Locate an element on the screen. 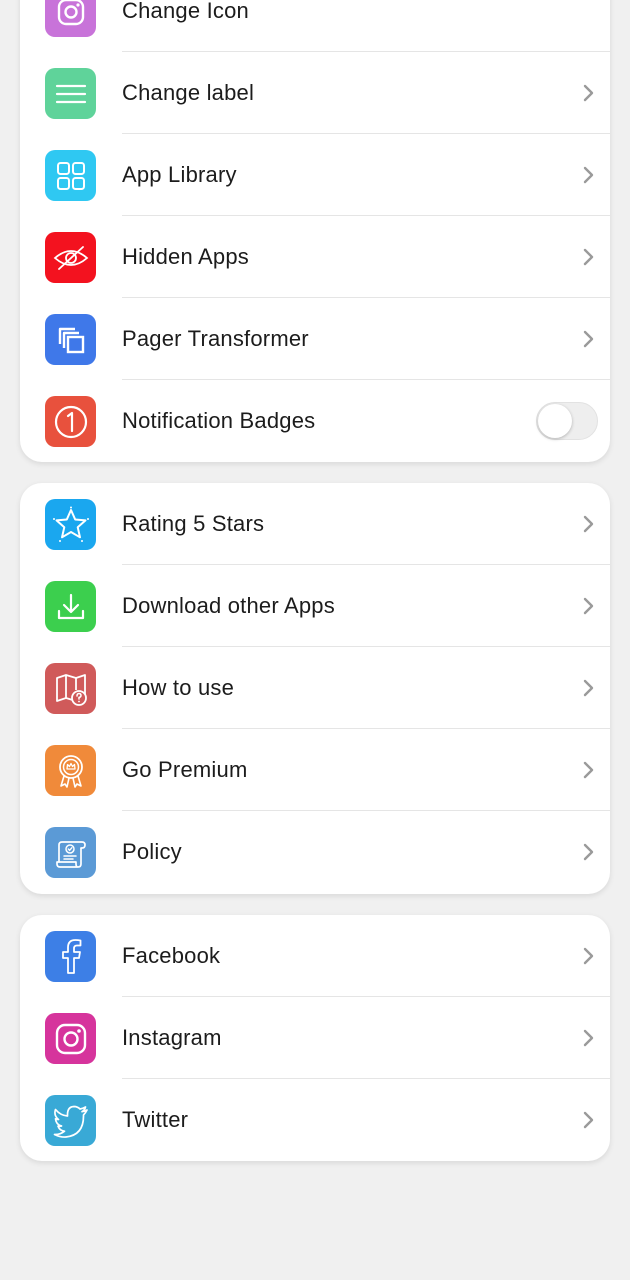 This screenshot has width=630, height=1280. row-go-premium: Go Premium is located at coordinates (315, 770).